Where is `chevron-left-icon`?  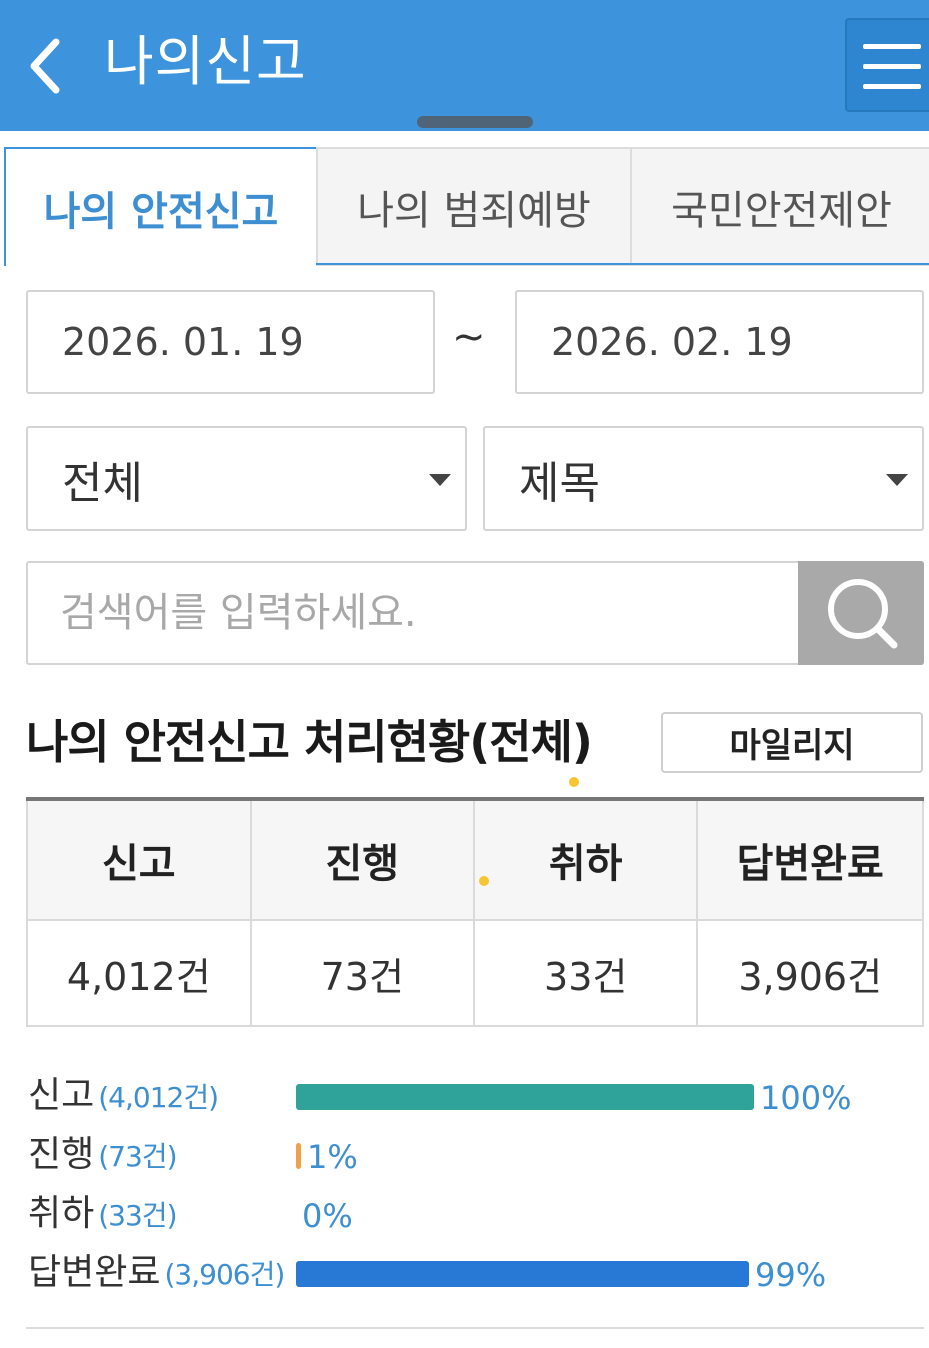 chevron-left-icon is located at coordinates (45, 66).